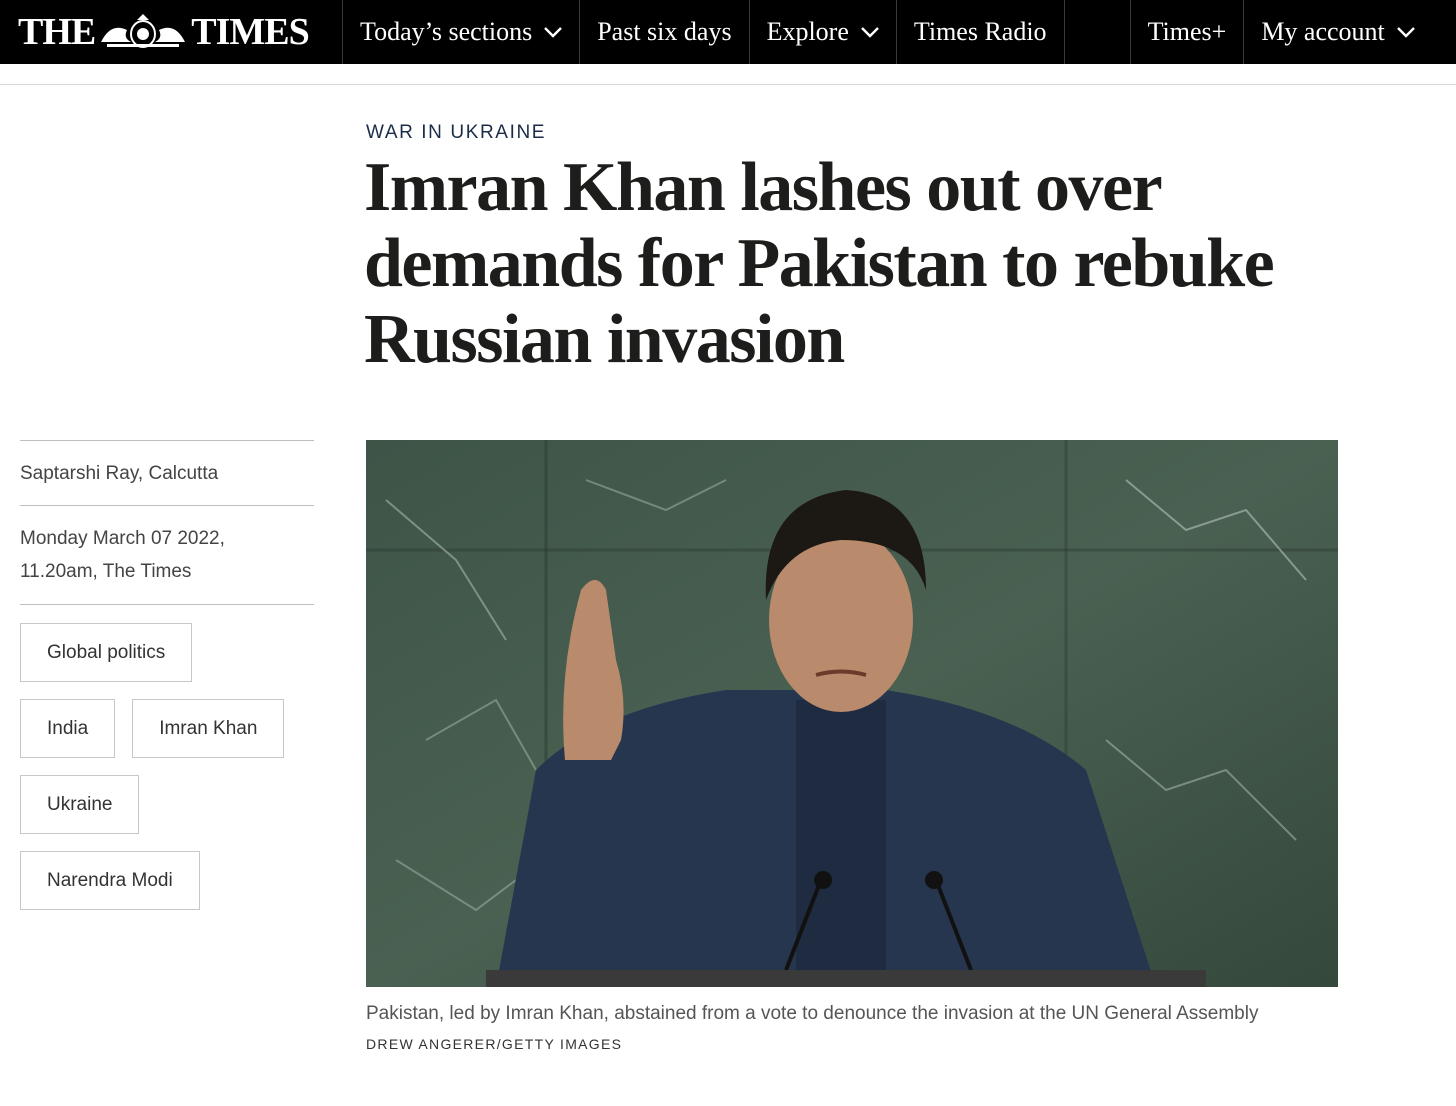  I want to click on nav-label: Past six days, so click(664, 31).